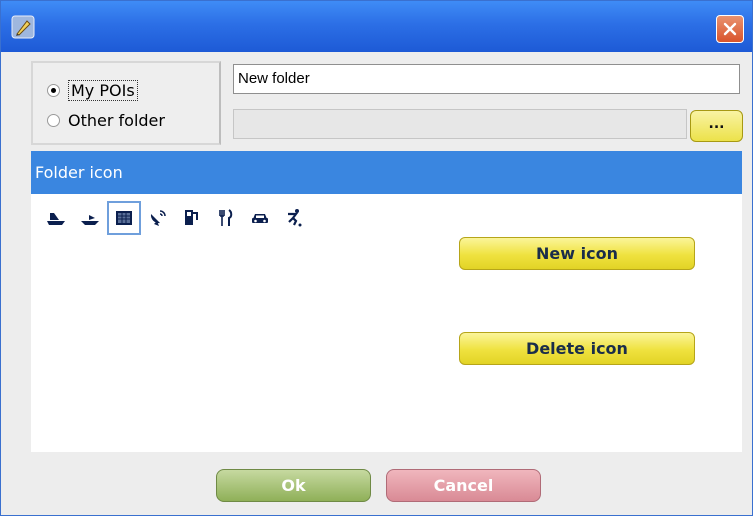  I want to click on new-icon-button: New icon, so click(577, 253).